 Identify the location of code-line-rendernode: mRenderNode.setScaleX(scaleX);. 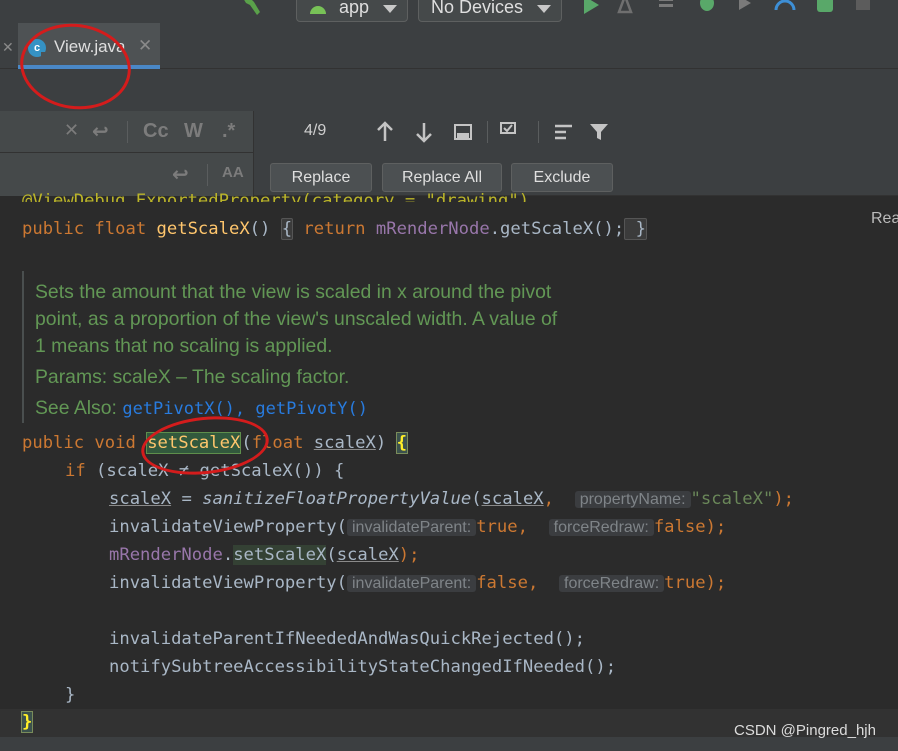
(264, 555).